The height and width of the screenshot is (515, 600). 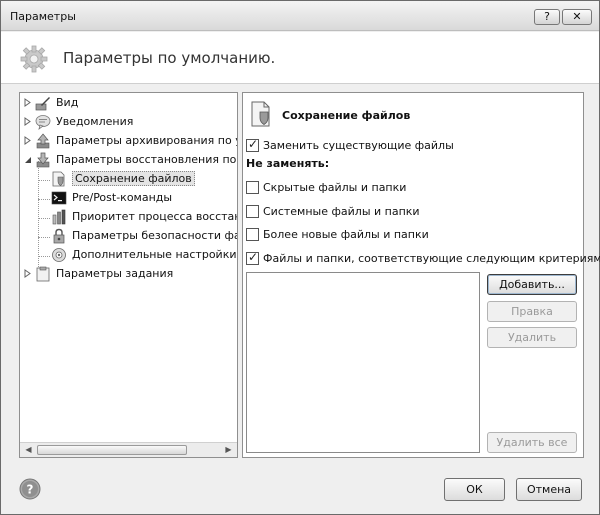 What do you see at coordinates (59, 255) in the screenshot?
I see `gear-icon` at bounding box center [59, 255].